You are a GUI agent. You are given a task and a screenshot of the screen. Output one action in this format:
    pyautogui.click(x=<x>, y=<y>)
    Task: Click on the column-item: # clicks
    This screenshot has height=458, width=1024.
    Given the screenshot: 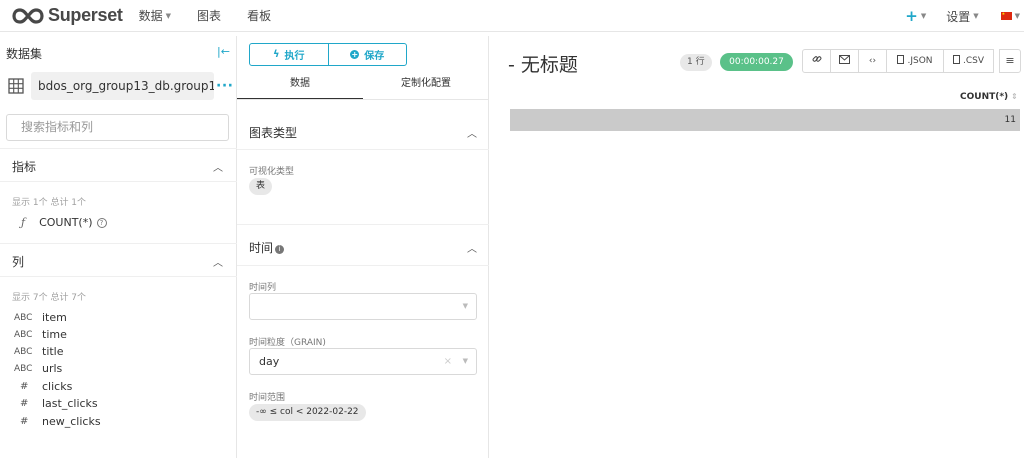 What is the action you would take?
    pyautogui.click(x=43, y=386)
    